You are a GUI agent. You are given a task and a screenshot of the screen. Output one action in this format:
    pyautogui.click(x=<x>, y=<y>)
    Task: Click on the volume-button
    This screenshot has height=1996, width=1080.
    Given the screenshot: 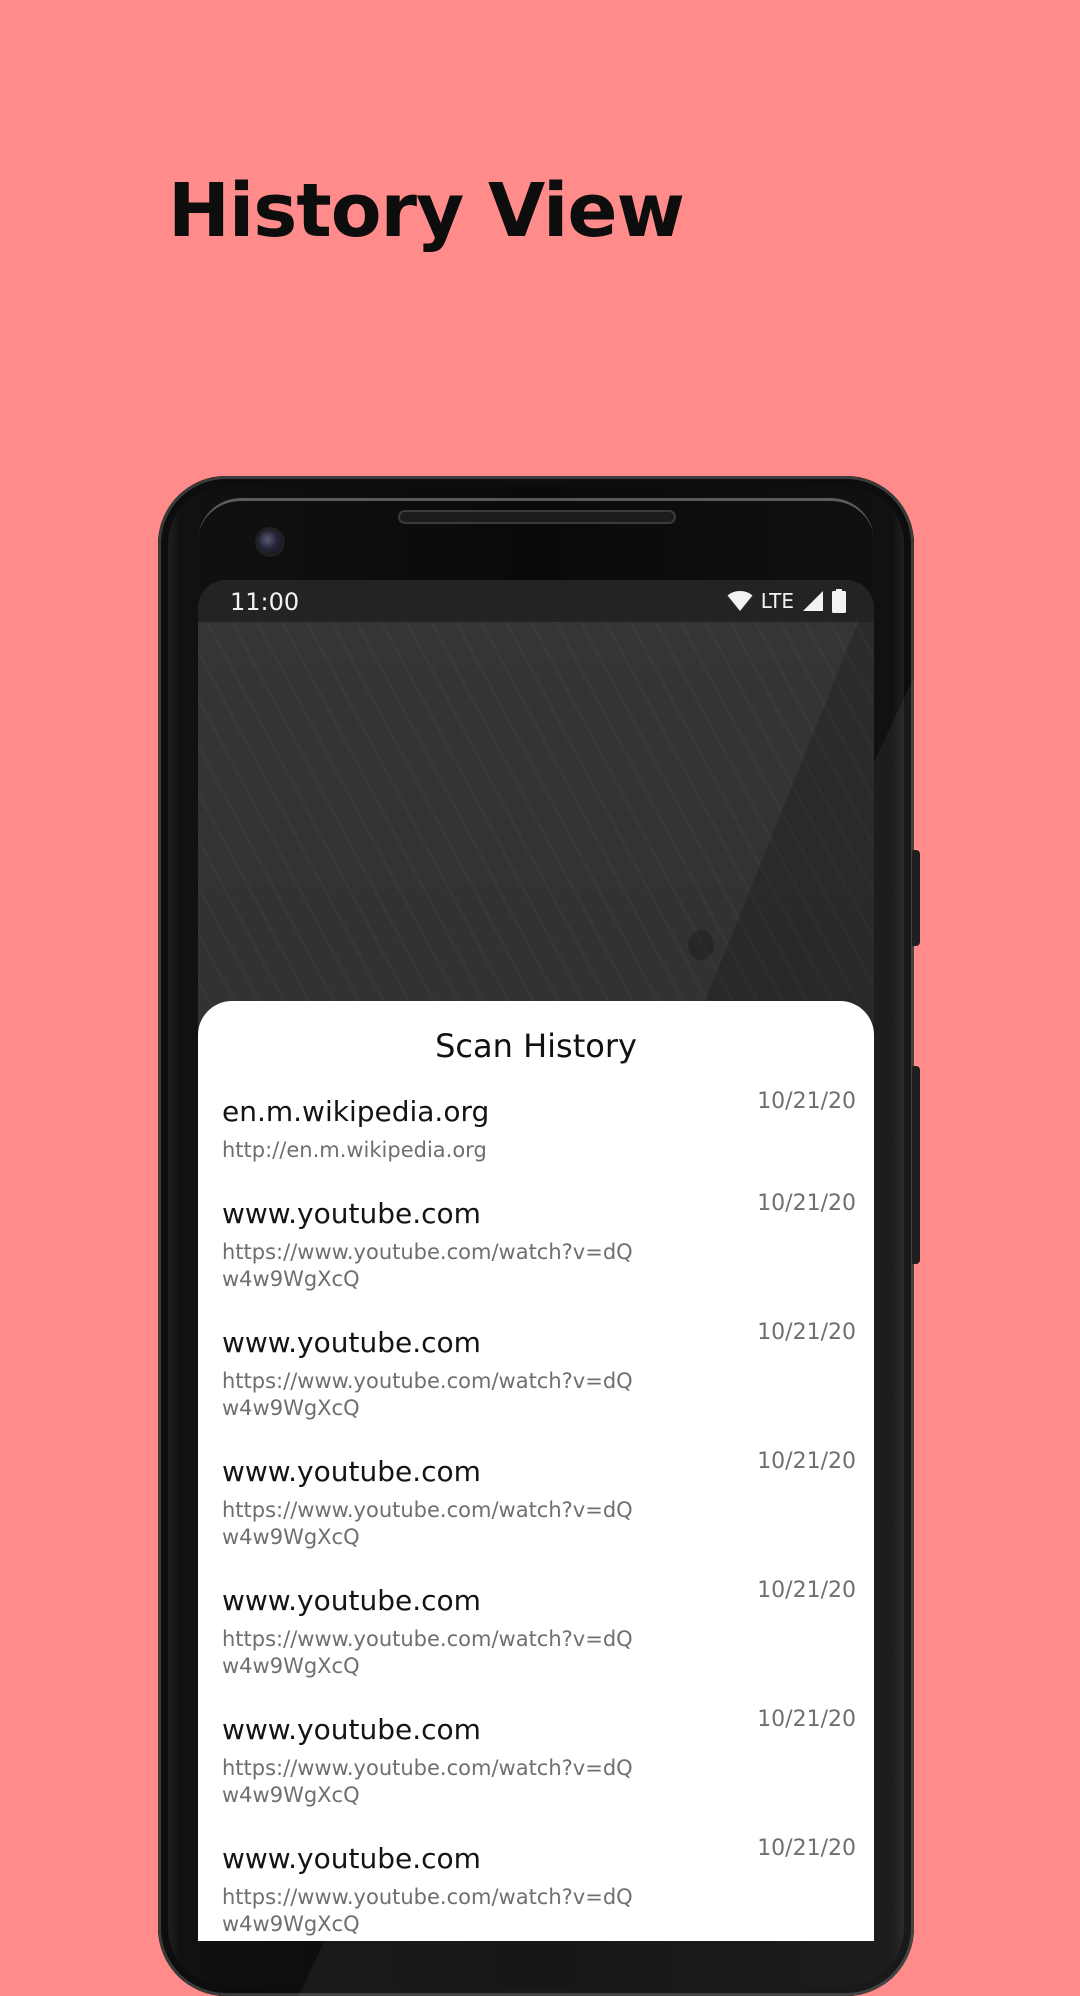 What is the action you would take?
    pyautogui.click(x=916, y=1165)
    